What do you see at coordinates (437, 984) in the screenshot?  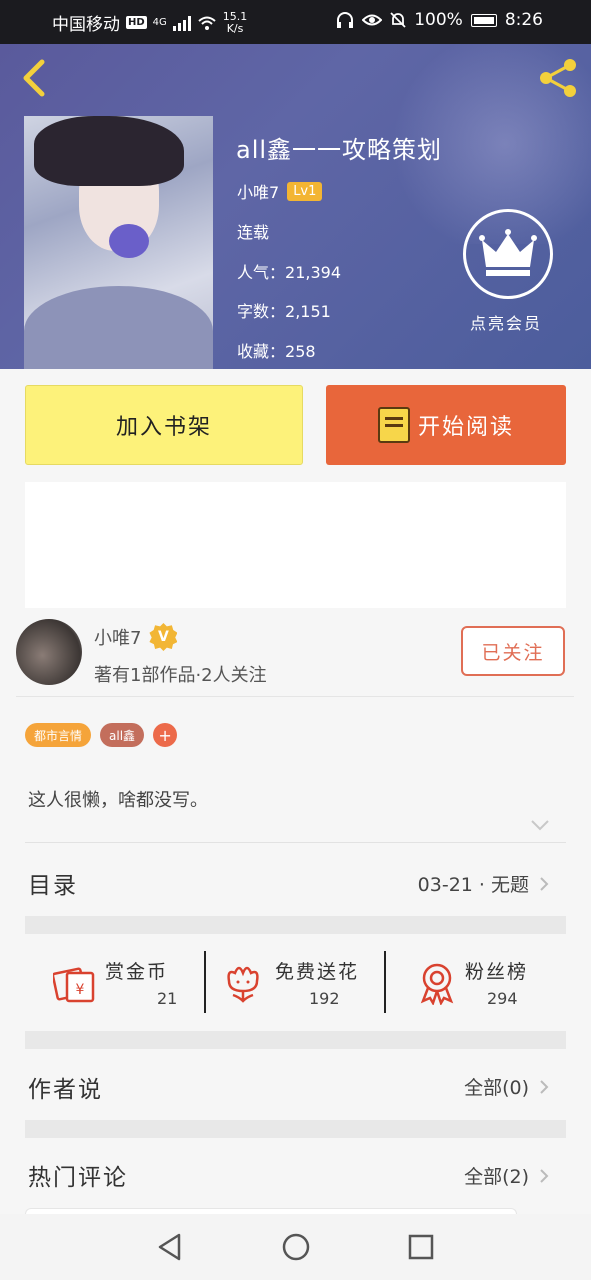 I see `fan-rank-icon` at bounding box center [437, 984].